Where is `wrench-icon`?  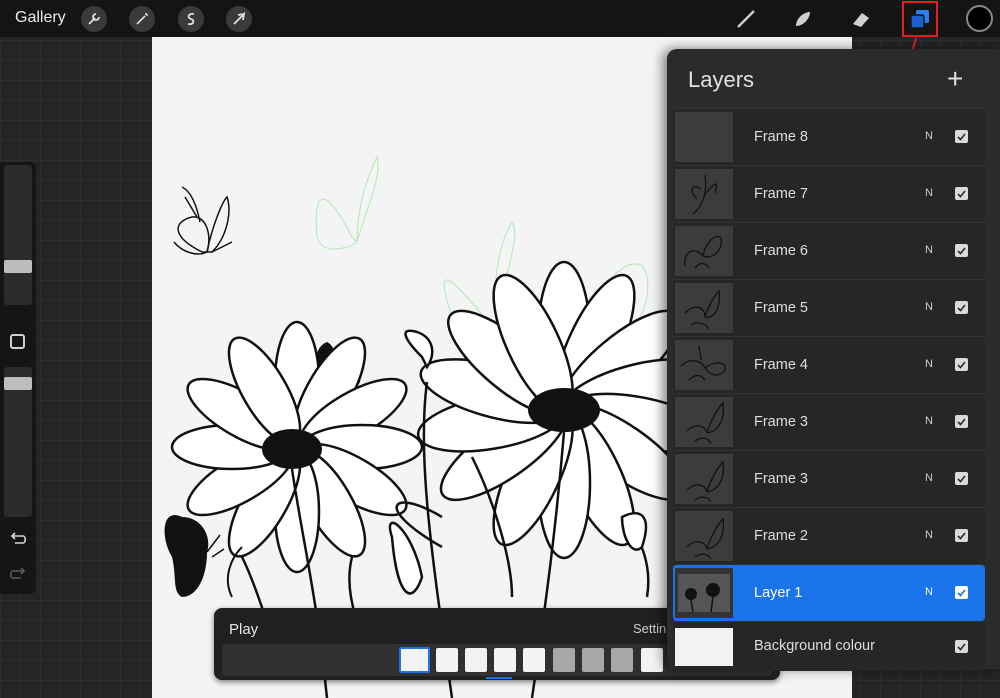 wrench-icon is located at coordinates (94, 19).